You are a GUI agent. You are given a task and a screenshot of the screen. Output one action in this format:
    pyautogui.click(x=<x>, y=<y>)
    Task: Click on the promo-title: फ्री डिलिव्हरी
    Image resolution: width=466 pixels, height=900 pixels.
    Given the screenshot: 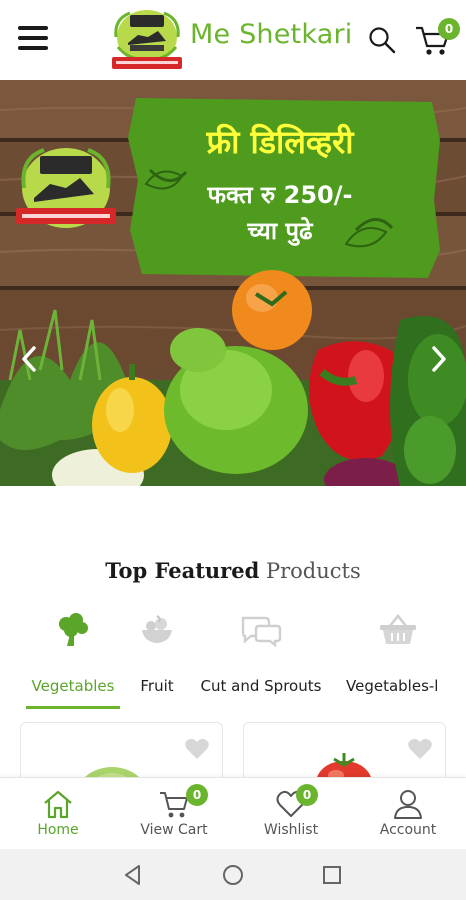 What is the action you would take?
    pyautogui.click(x=280, y=142)
    